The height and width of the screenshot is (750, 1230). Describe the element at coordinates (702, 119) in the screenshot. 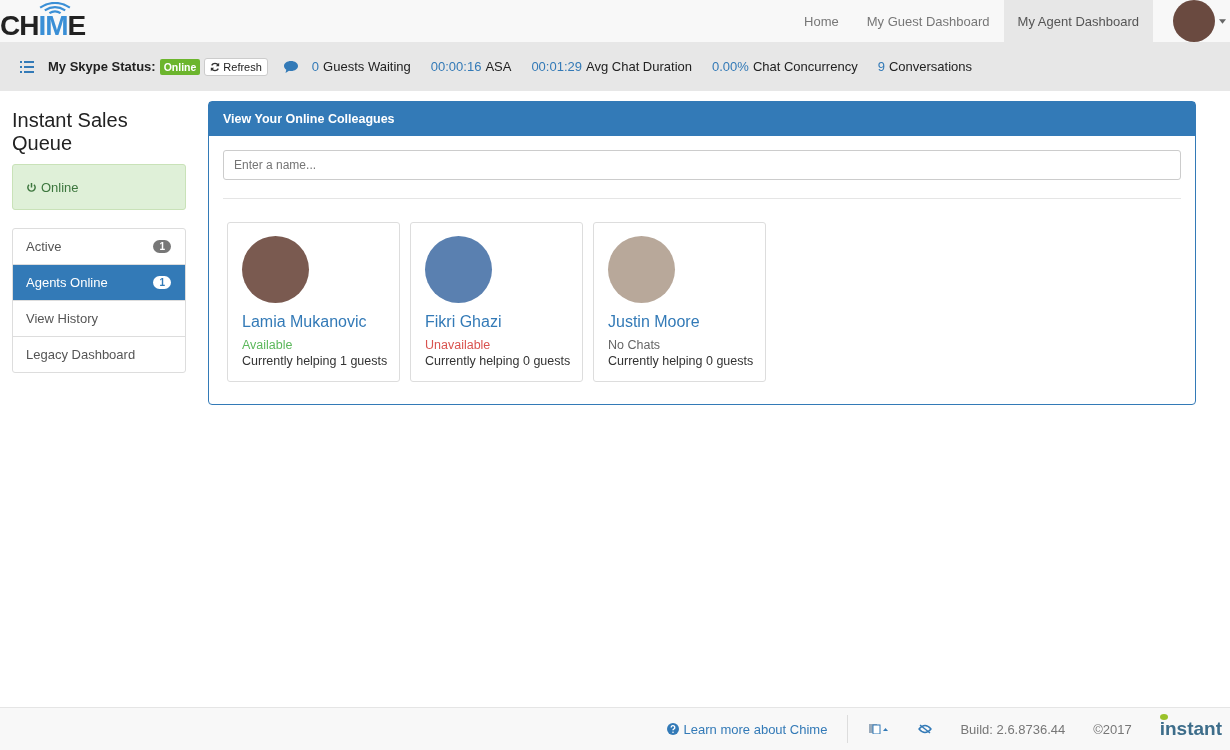

I see `panel-title: View Your Online Colleagues` at that location.